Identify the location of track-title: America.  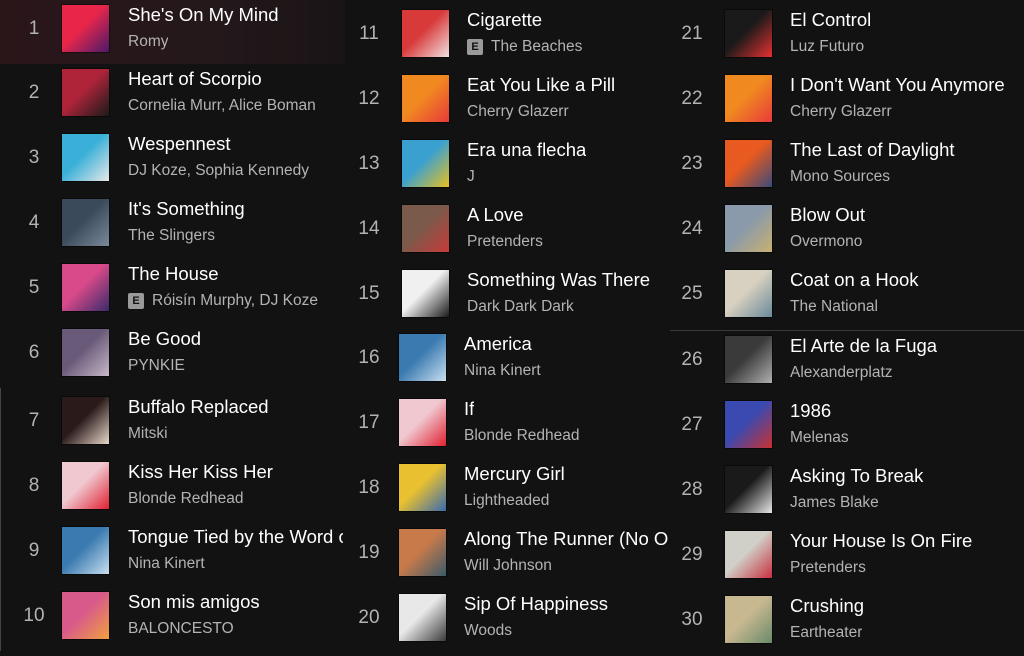
(498, 344).